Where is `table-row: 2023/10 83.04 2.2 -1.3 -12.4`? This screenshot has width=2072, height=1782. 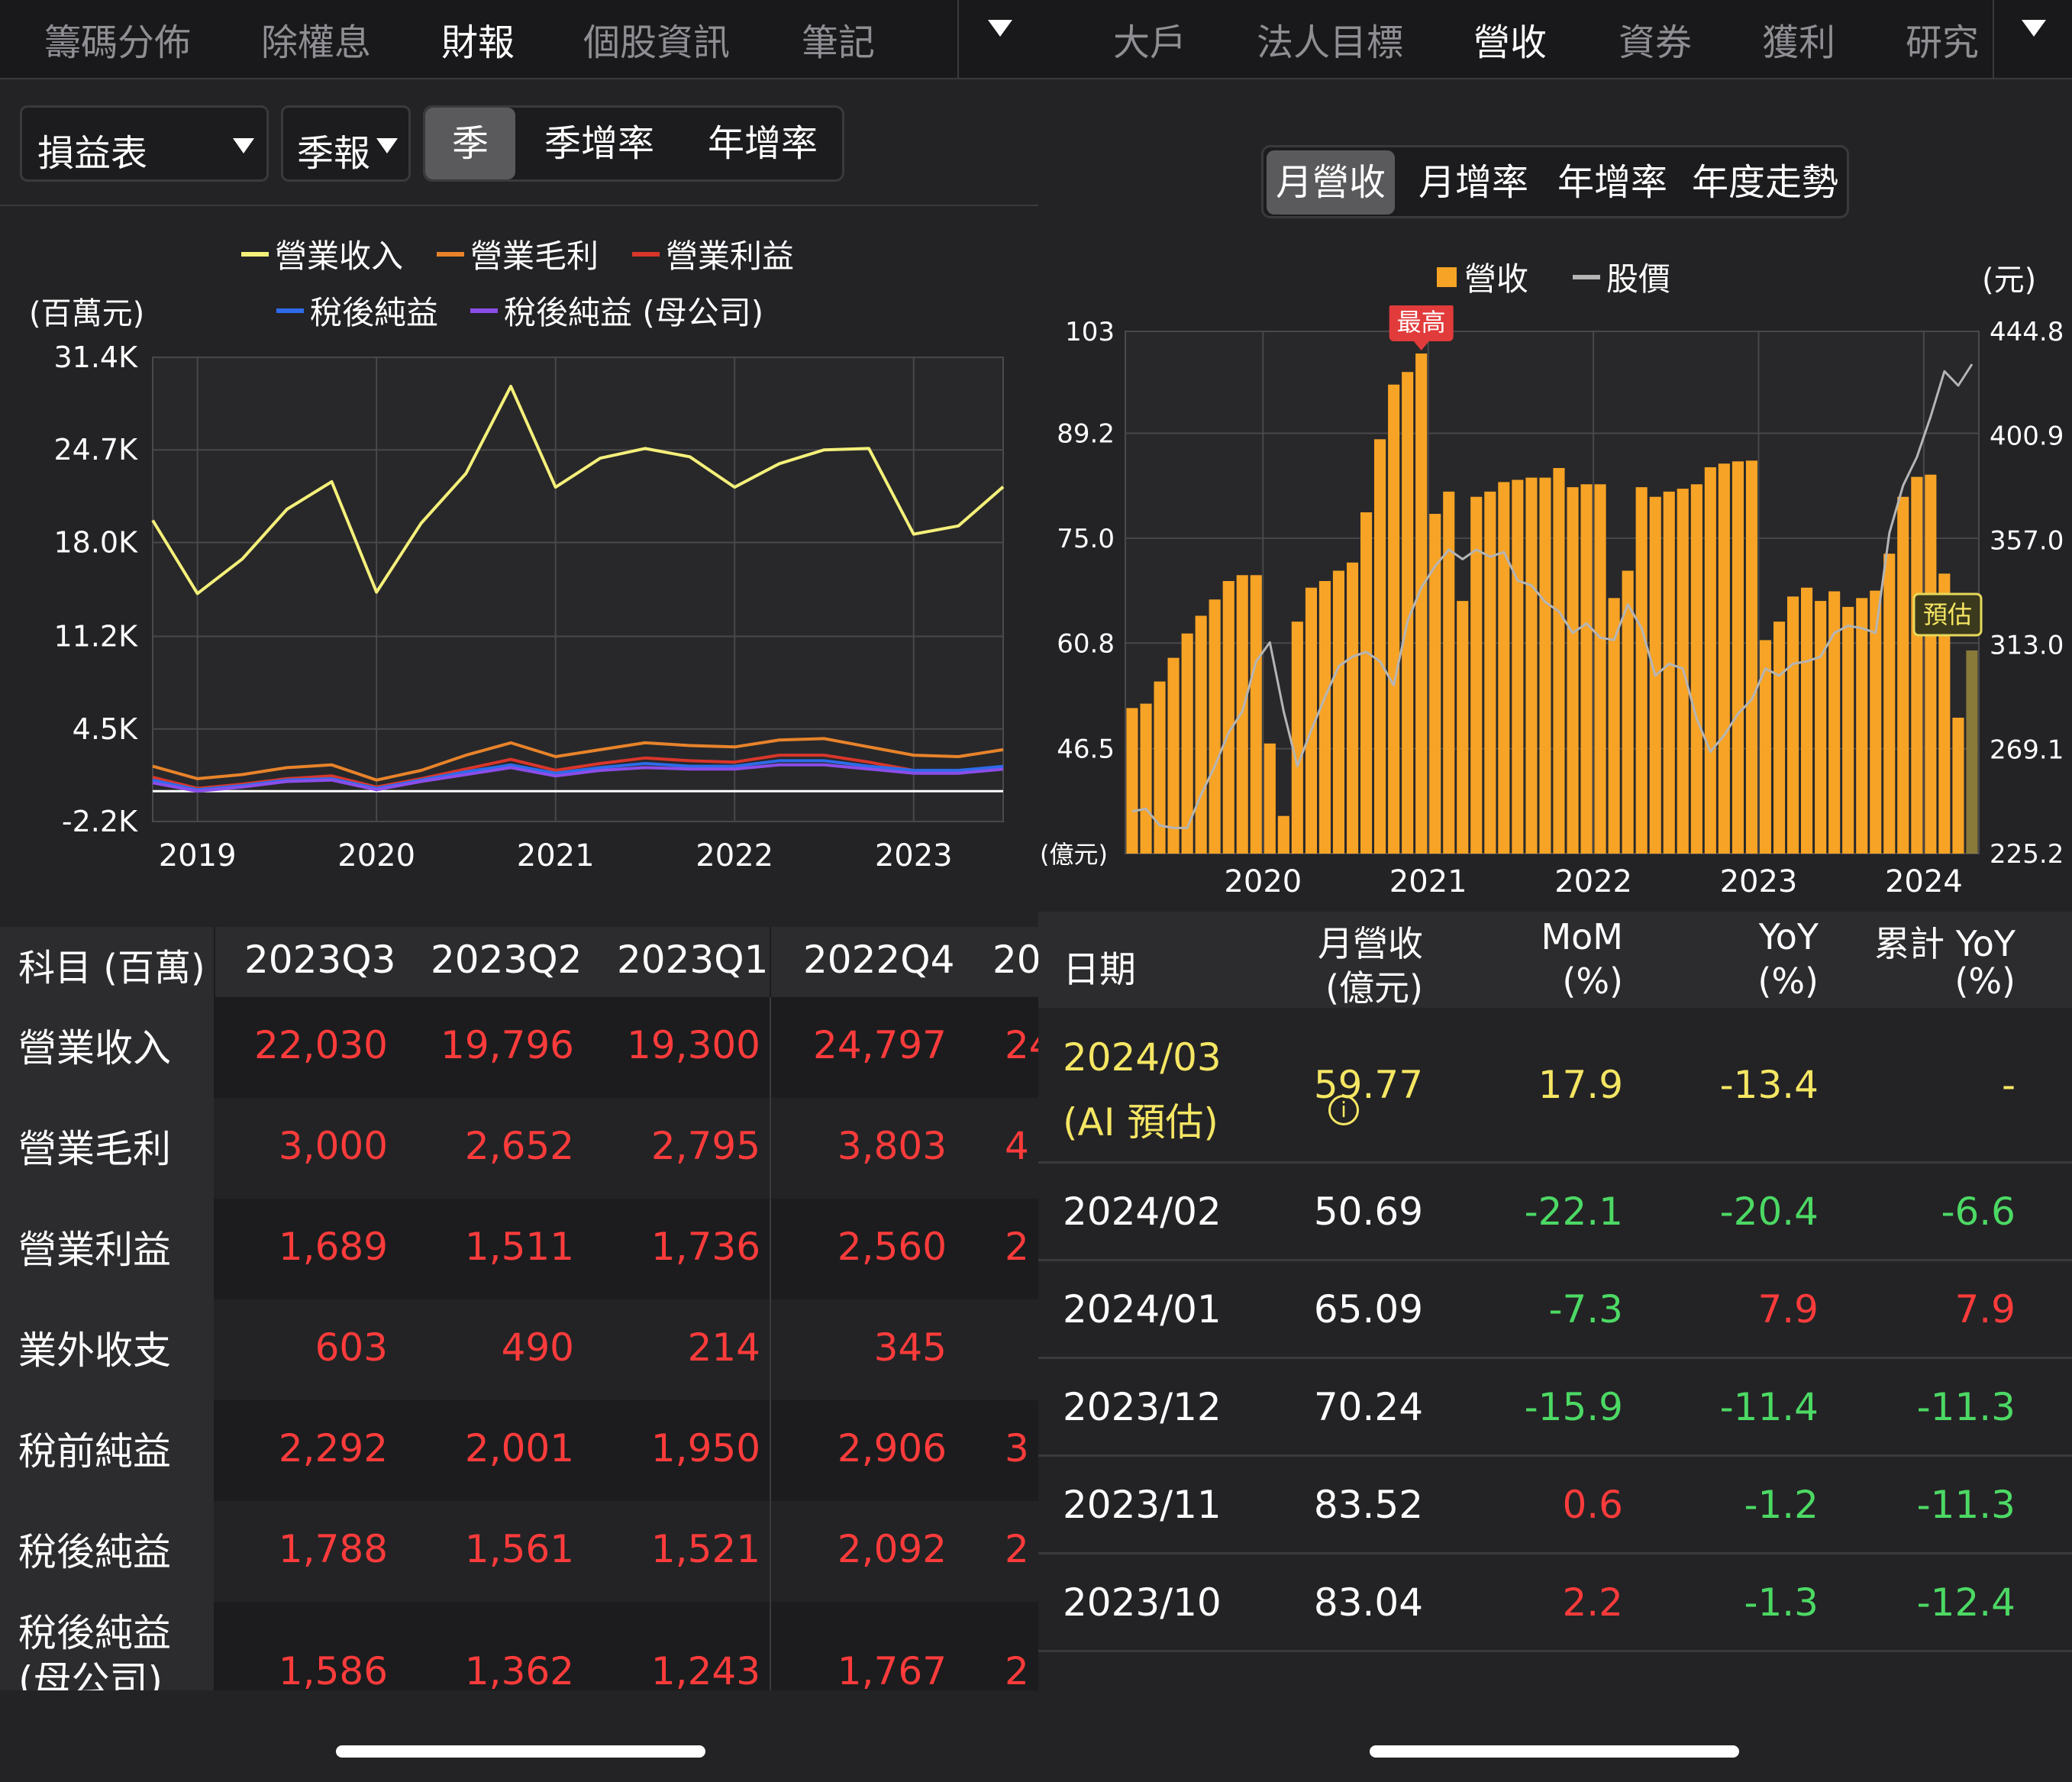 table-row: 2023/10 83.04 2.2 -1.3 -12.4 is located at coordinates (1555, 1603).